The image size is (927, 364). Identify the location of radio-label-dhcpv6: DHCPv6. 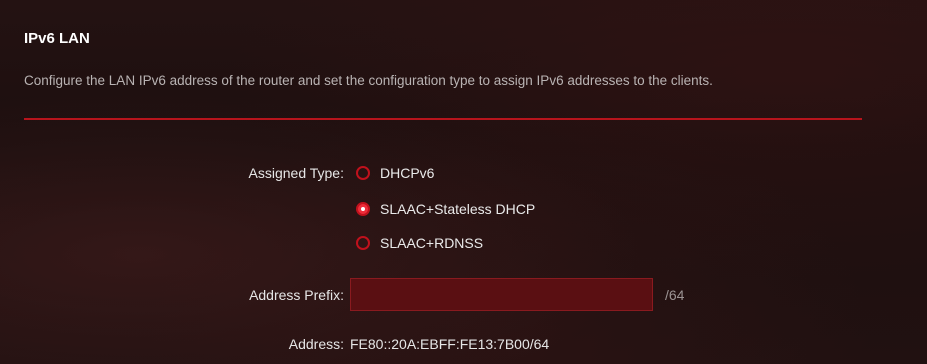
(407, 173).